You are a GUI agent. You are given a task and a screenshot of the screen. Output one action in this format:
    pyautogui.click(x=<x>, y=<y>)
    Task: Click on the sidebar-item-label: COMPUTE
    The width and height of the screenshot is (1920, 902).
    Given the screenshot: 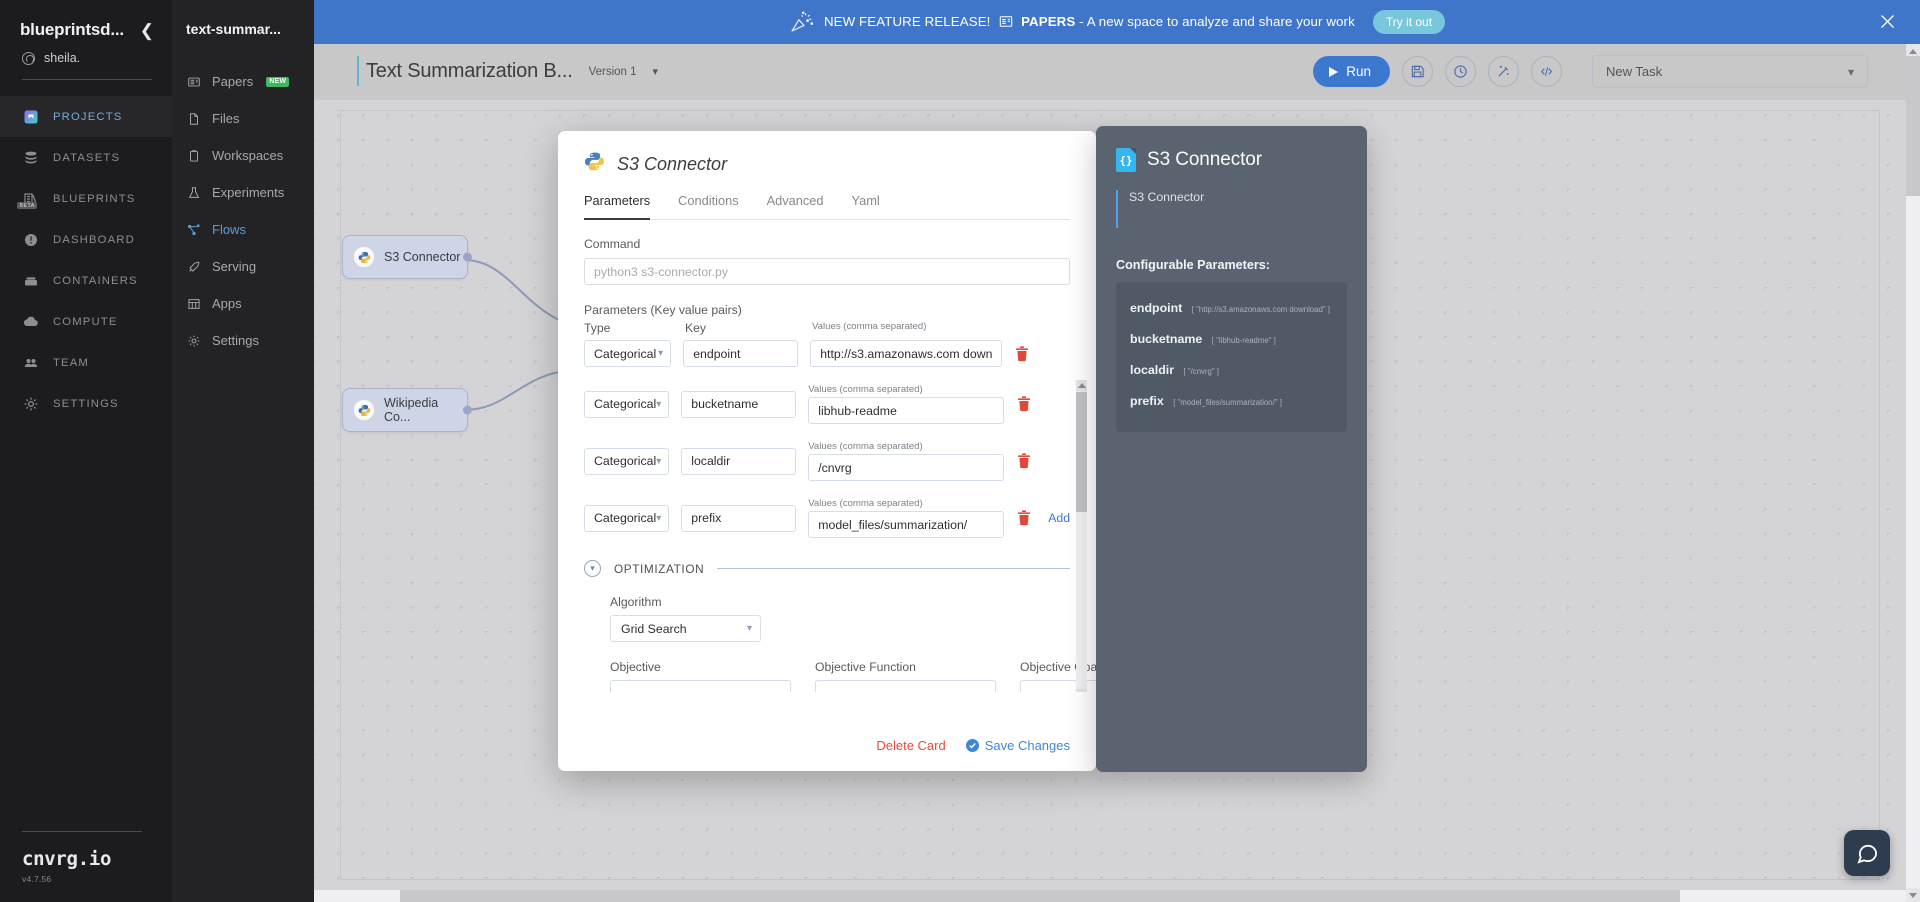 What is the action you would take?
    pyautogui.click(x=85, y=321)
    